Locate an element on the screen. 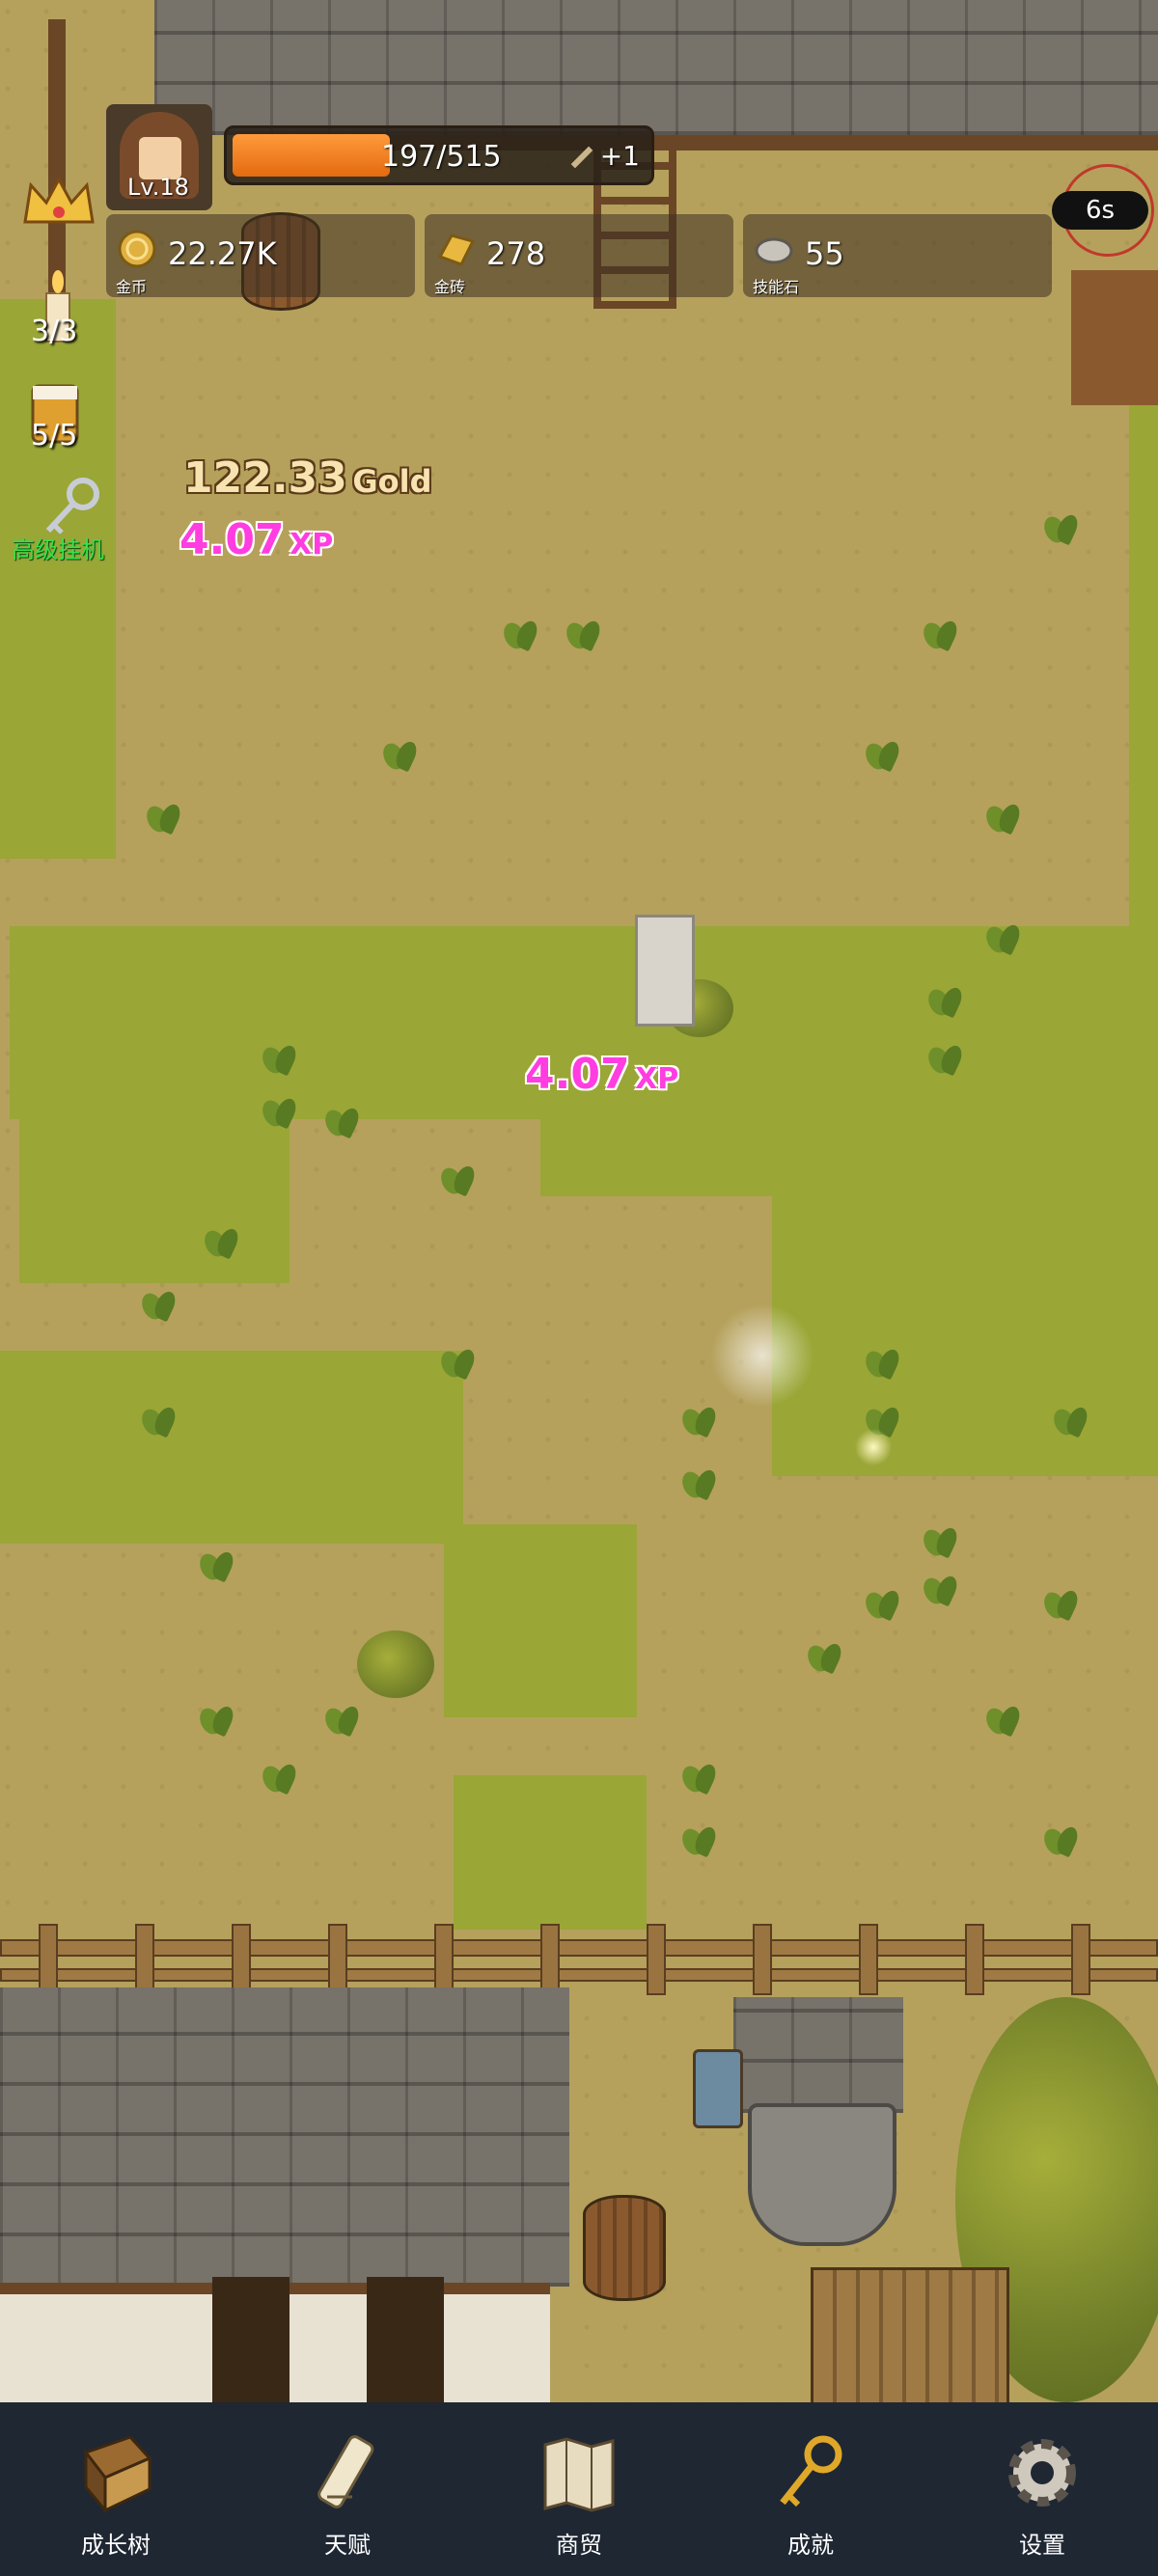 The width and height of the screenshot is (1158, 2576). nav-settings: 设置 is located at coordinates (1042, 2489).